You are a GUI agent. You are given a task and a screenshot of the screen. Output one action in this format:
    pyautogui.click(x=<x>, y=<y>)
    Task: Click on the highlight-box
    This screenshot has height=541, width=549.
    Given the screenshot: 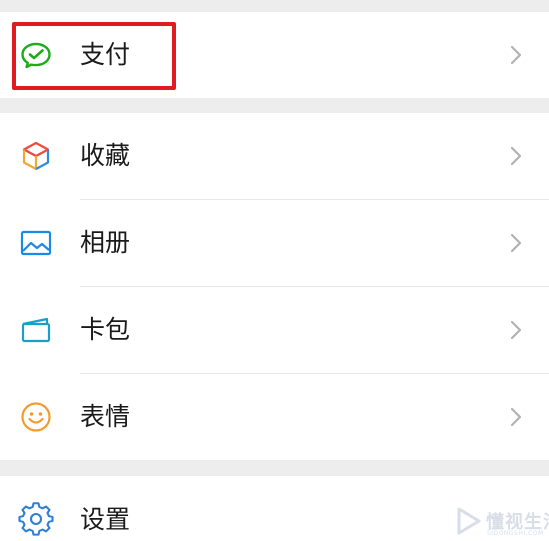 What is the action you would take?
    pyautogui.click(x=94, y=56)
    